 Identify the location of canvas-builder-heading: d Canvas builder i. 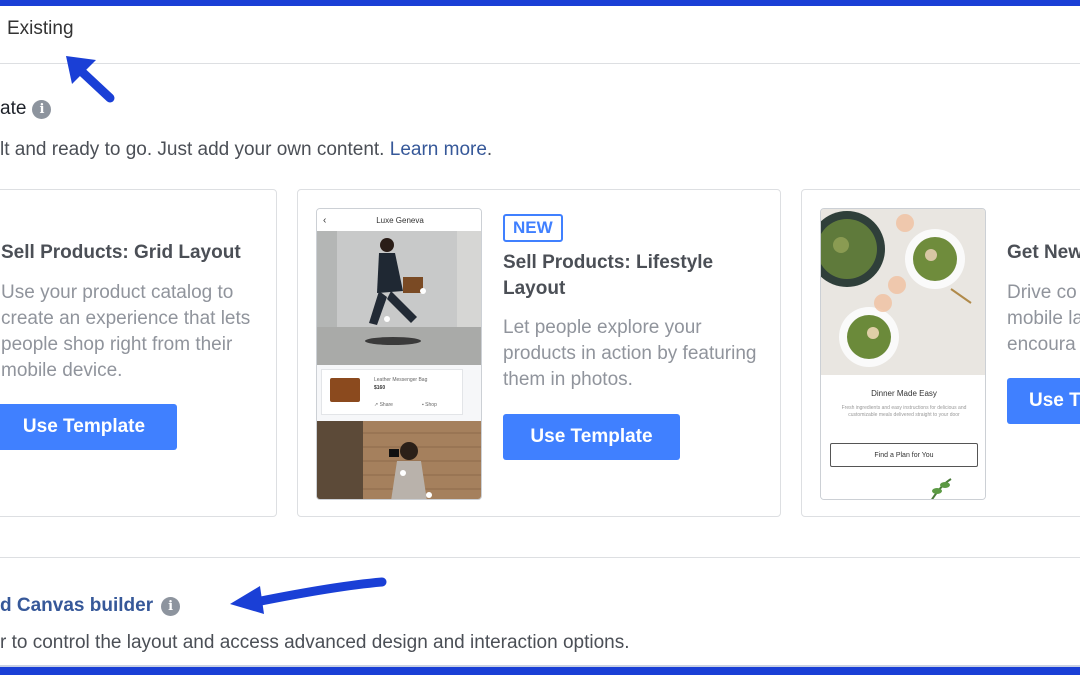
(90, 606).